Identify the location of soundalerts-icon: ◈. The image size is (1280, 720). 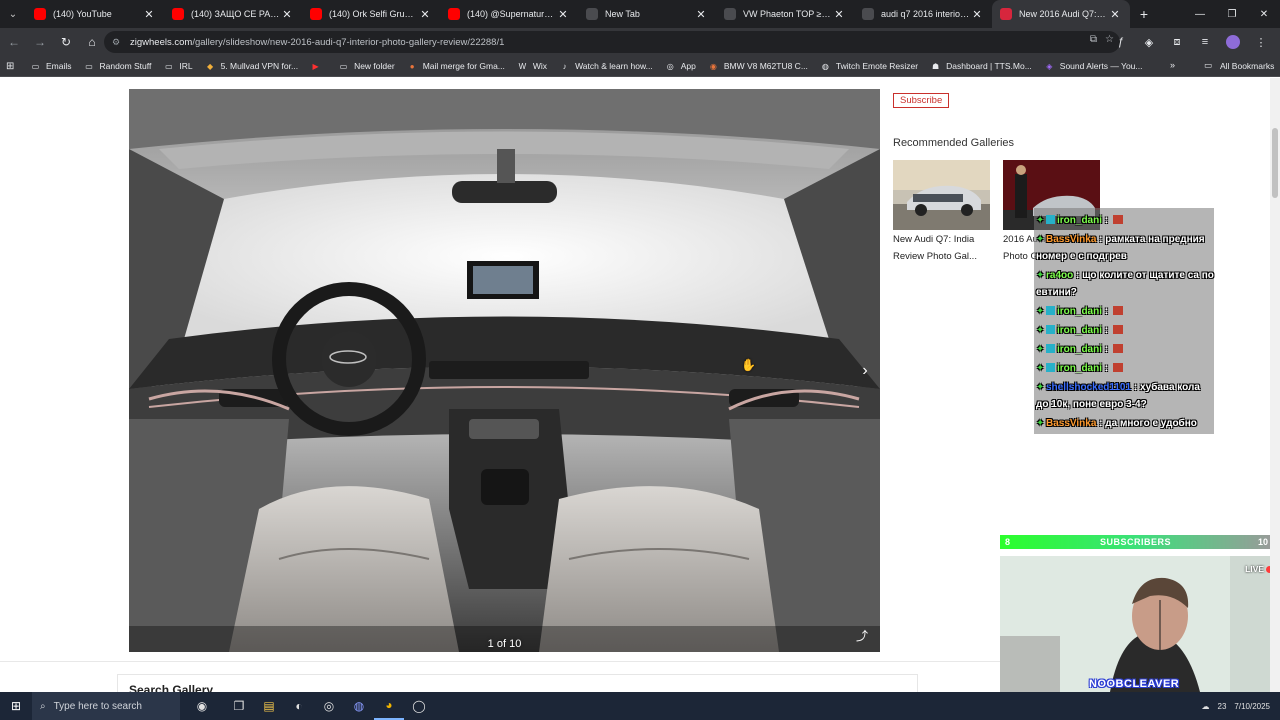
(1049, 66).